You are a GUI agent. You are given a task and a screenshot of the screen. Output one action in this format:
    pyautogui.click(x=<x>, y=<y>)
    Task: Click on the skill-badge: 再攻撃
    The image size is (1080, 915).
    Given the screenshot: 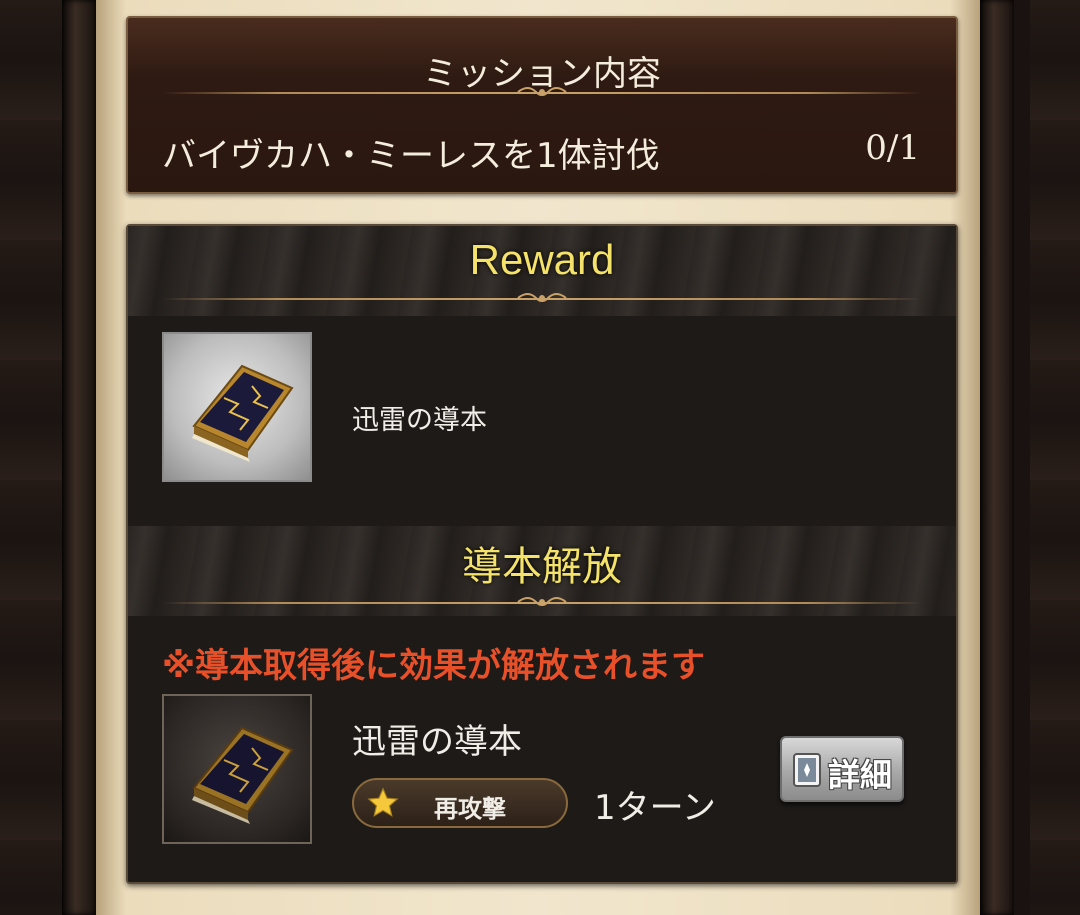 What is the action you would take?
    pyautogui.click(x=460, y=803)
    